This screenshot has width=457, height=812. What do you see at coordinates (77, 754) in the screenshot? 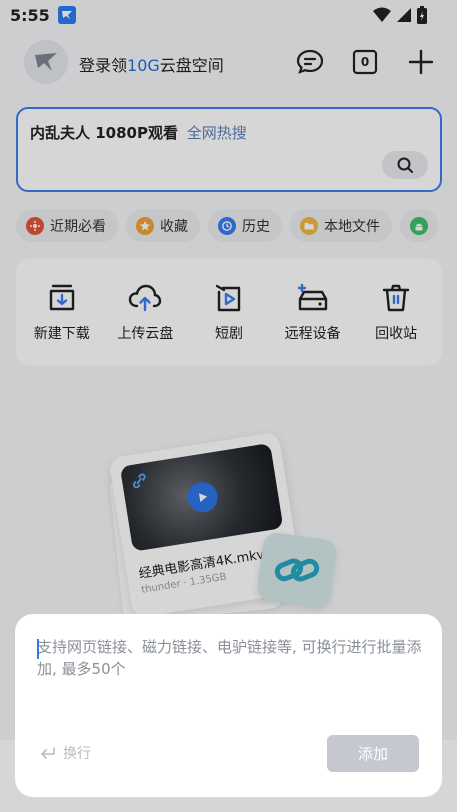
I see `newline-label: 换行` at bounding box center [77, 754].